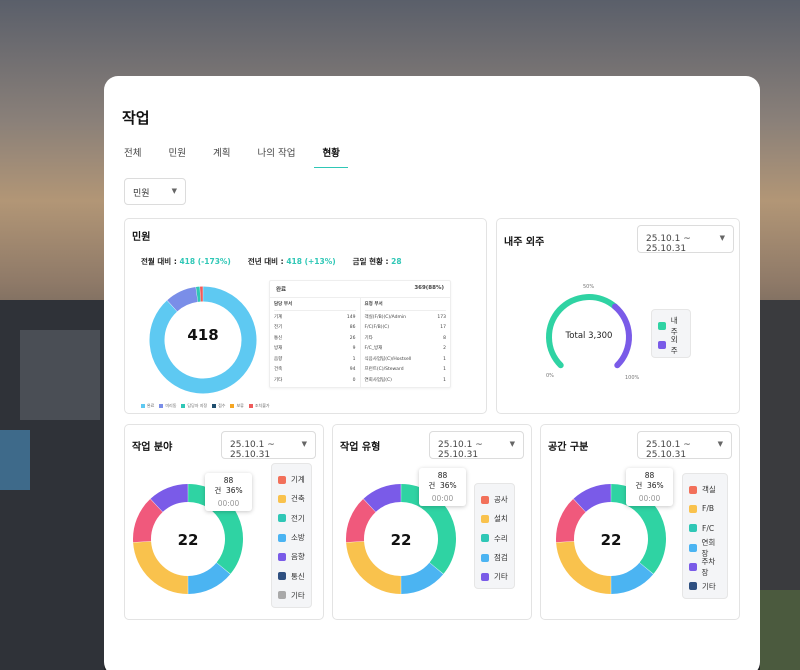 This screenshot has width=800, height=670. I want to click on tab-complaint: 민원, so click(176, 156).